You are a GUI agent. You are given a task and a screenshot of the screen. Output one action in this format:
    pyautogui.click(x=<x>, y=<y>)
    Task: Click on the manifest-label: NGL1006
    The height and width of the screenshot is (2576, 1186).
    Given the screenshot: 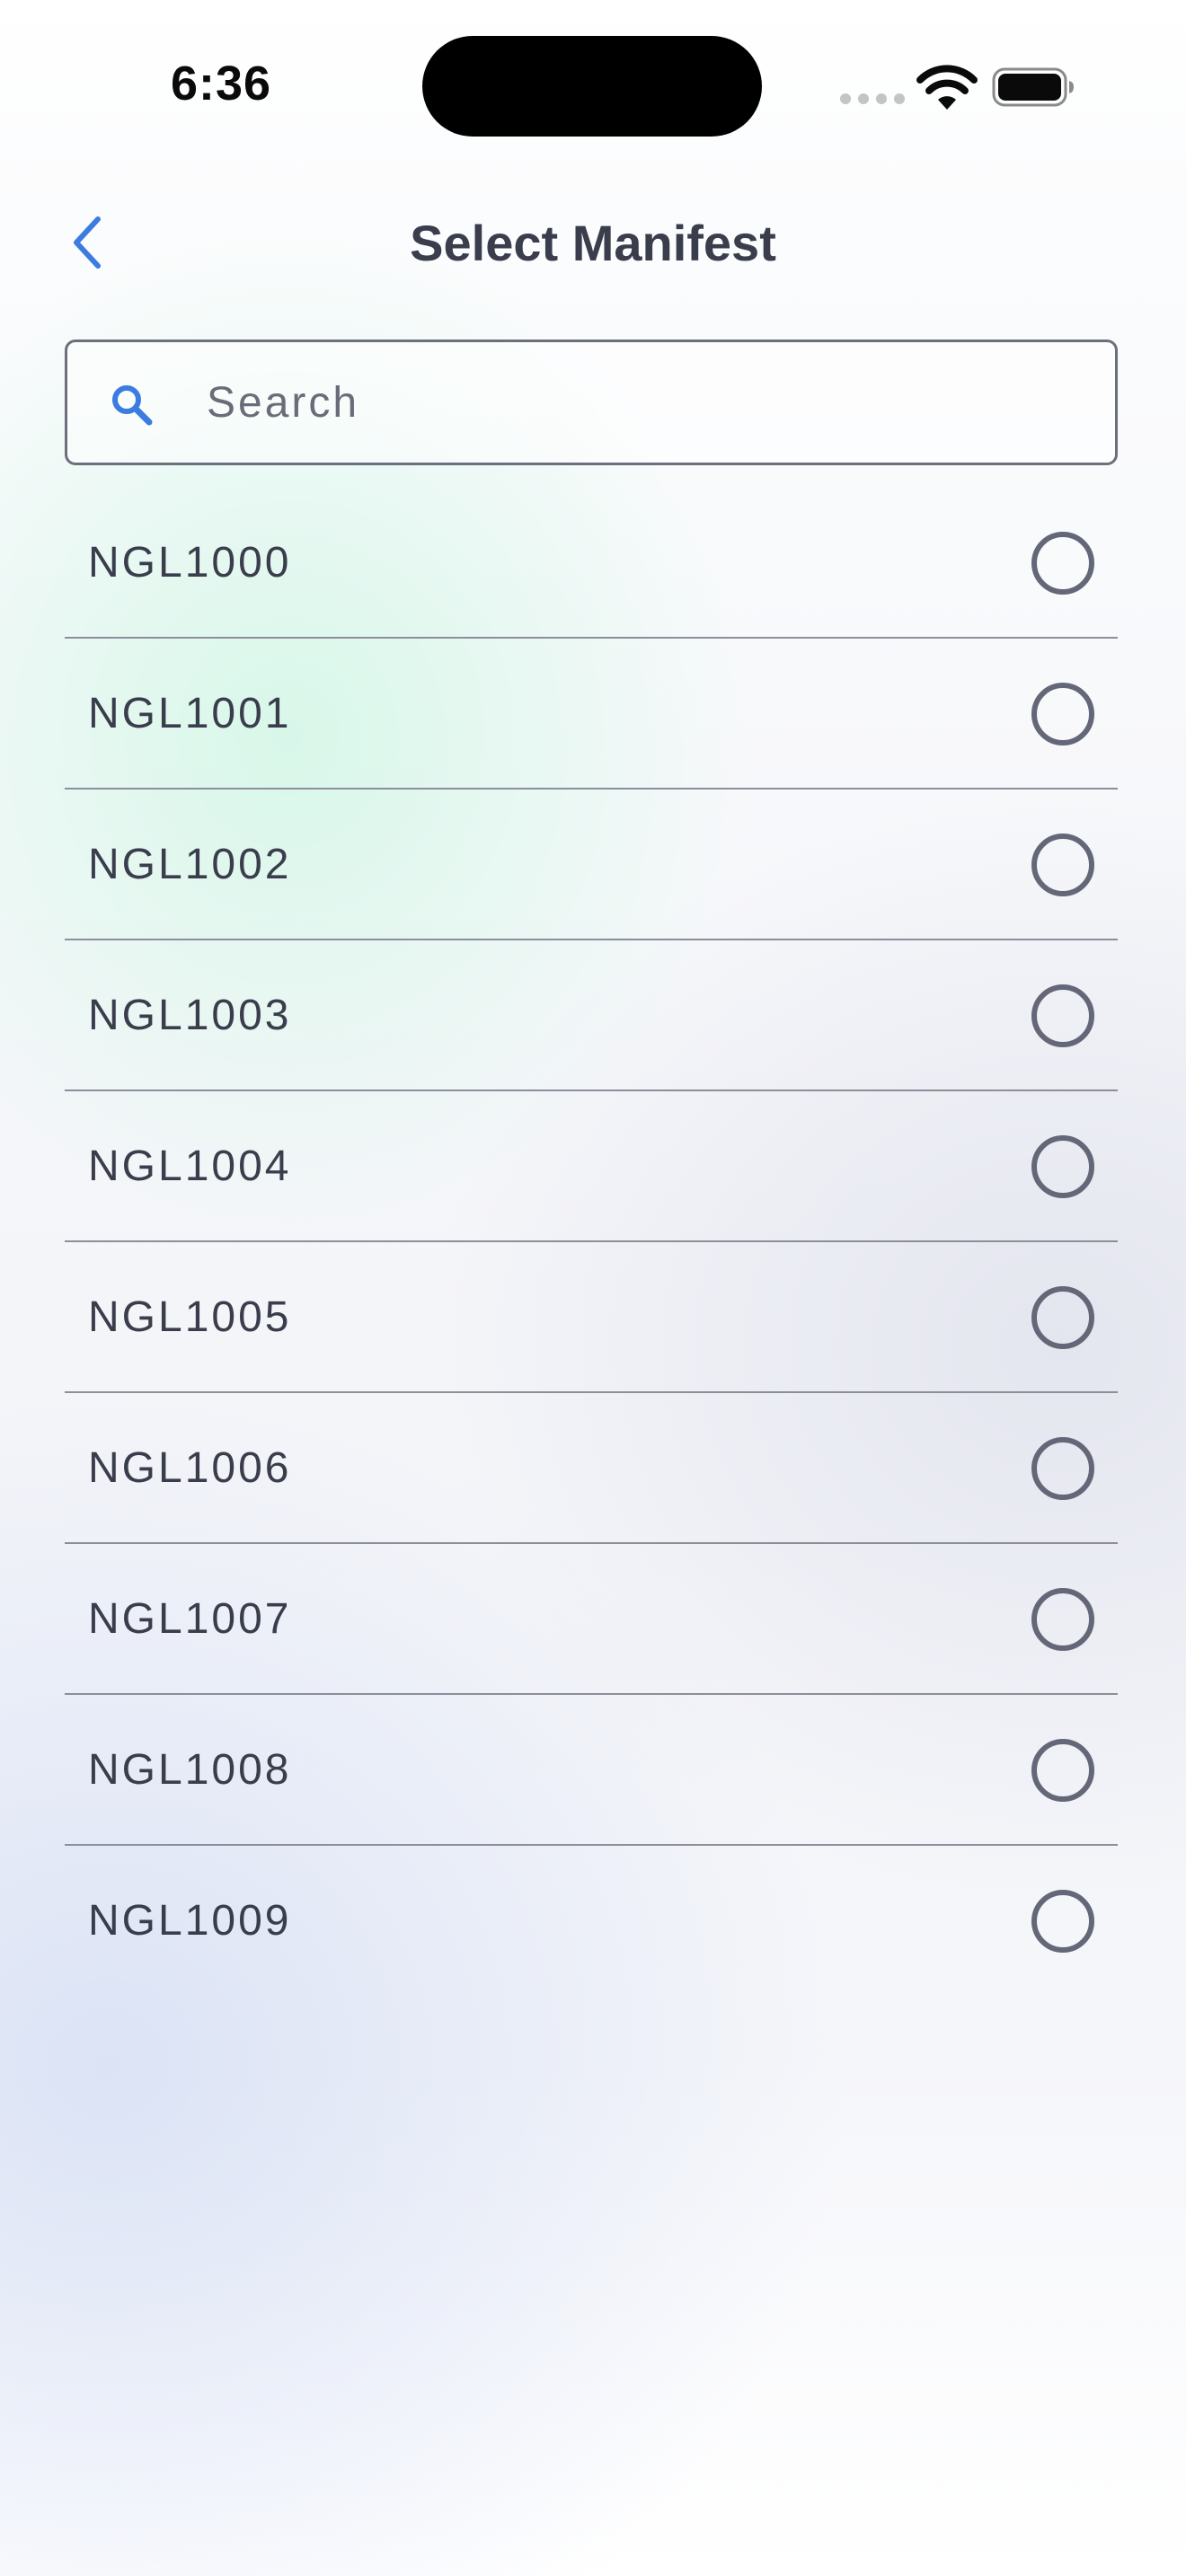 What is the action you would take?
    pyautogui.click(x=190, y=1468)
    